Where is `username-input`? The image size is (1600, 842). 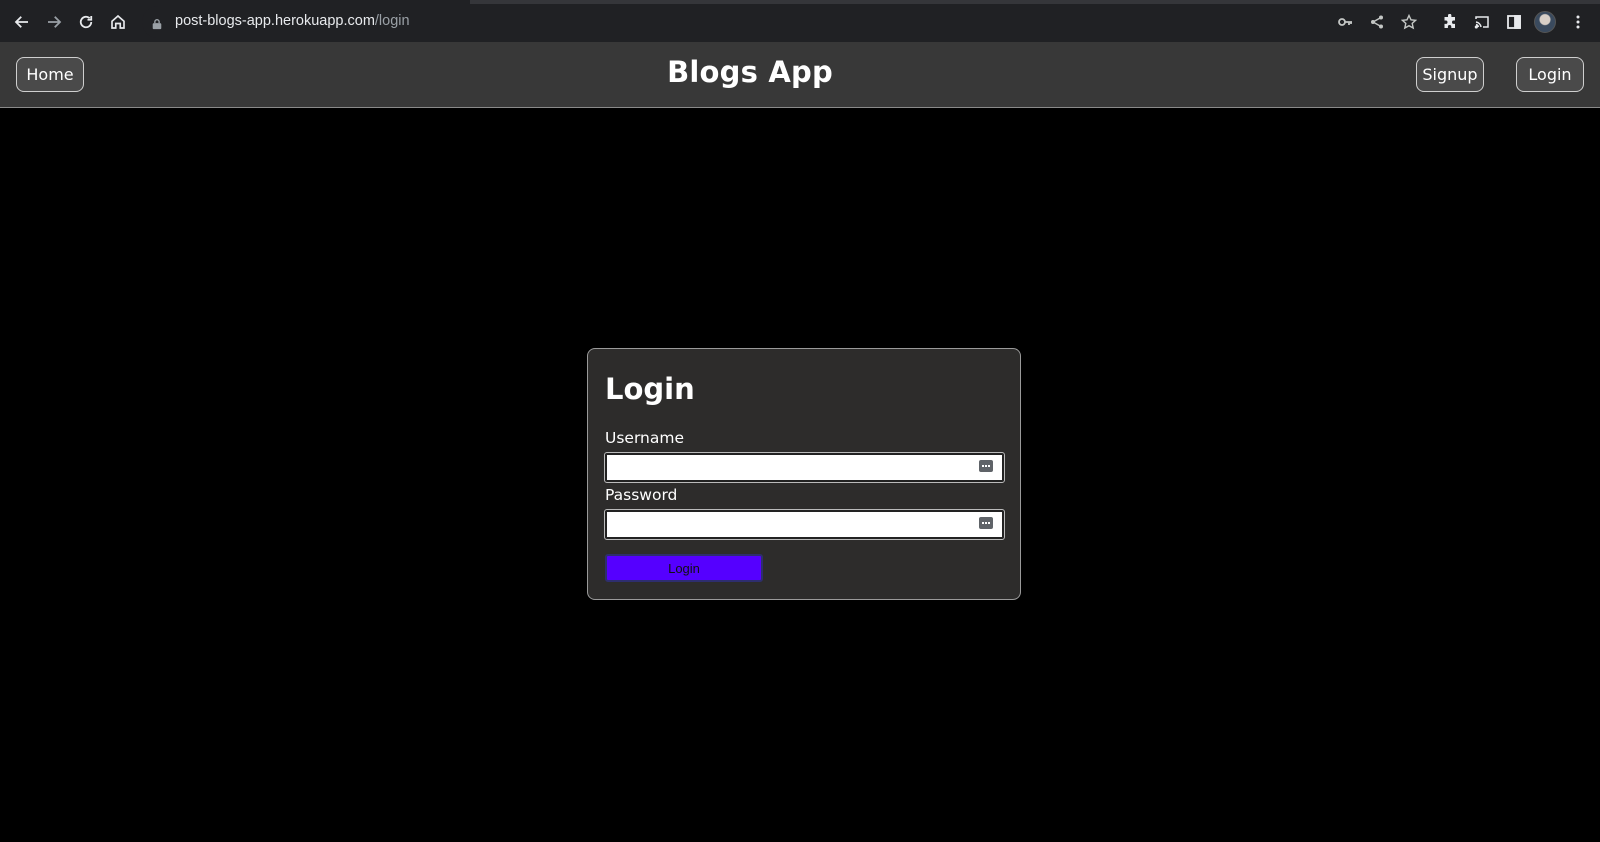
username-input is located at coordinates (804, 467).